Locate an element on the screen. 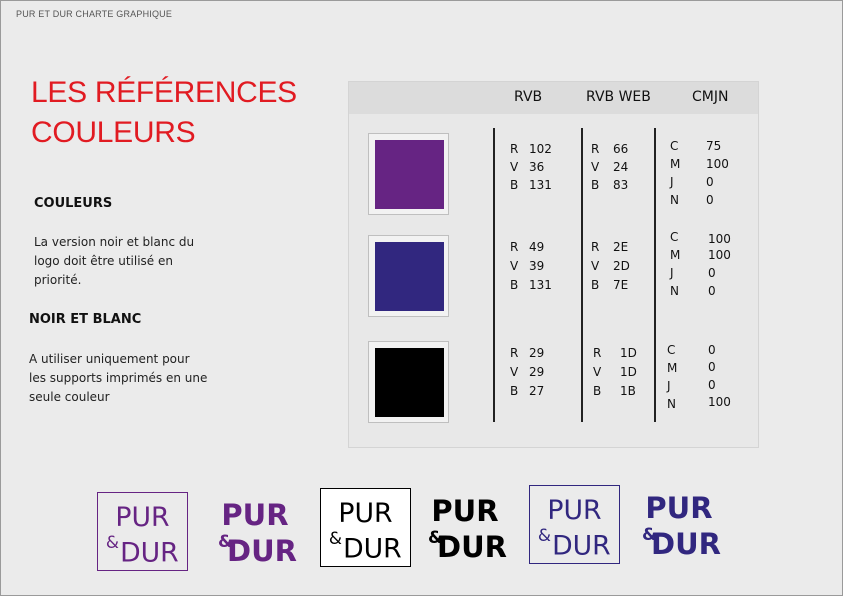 This screenshot has height=596, width=843. rvb-values-purple: R 102 V 36 B 131 is located at coordinates (535, 170).